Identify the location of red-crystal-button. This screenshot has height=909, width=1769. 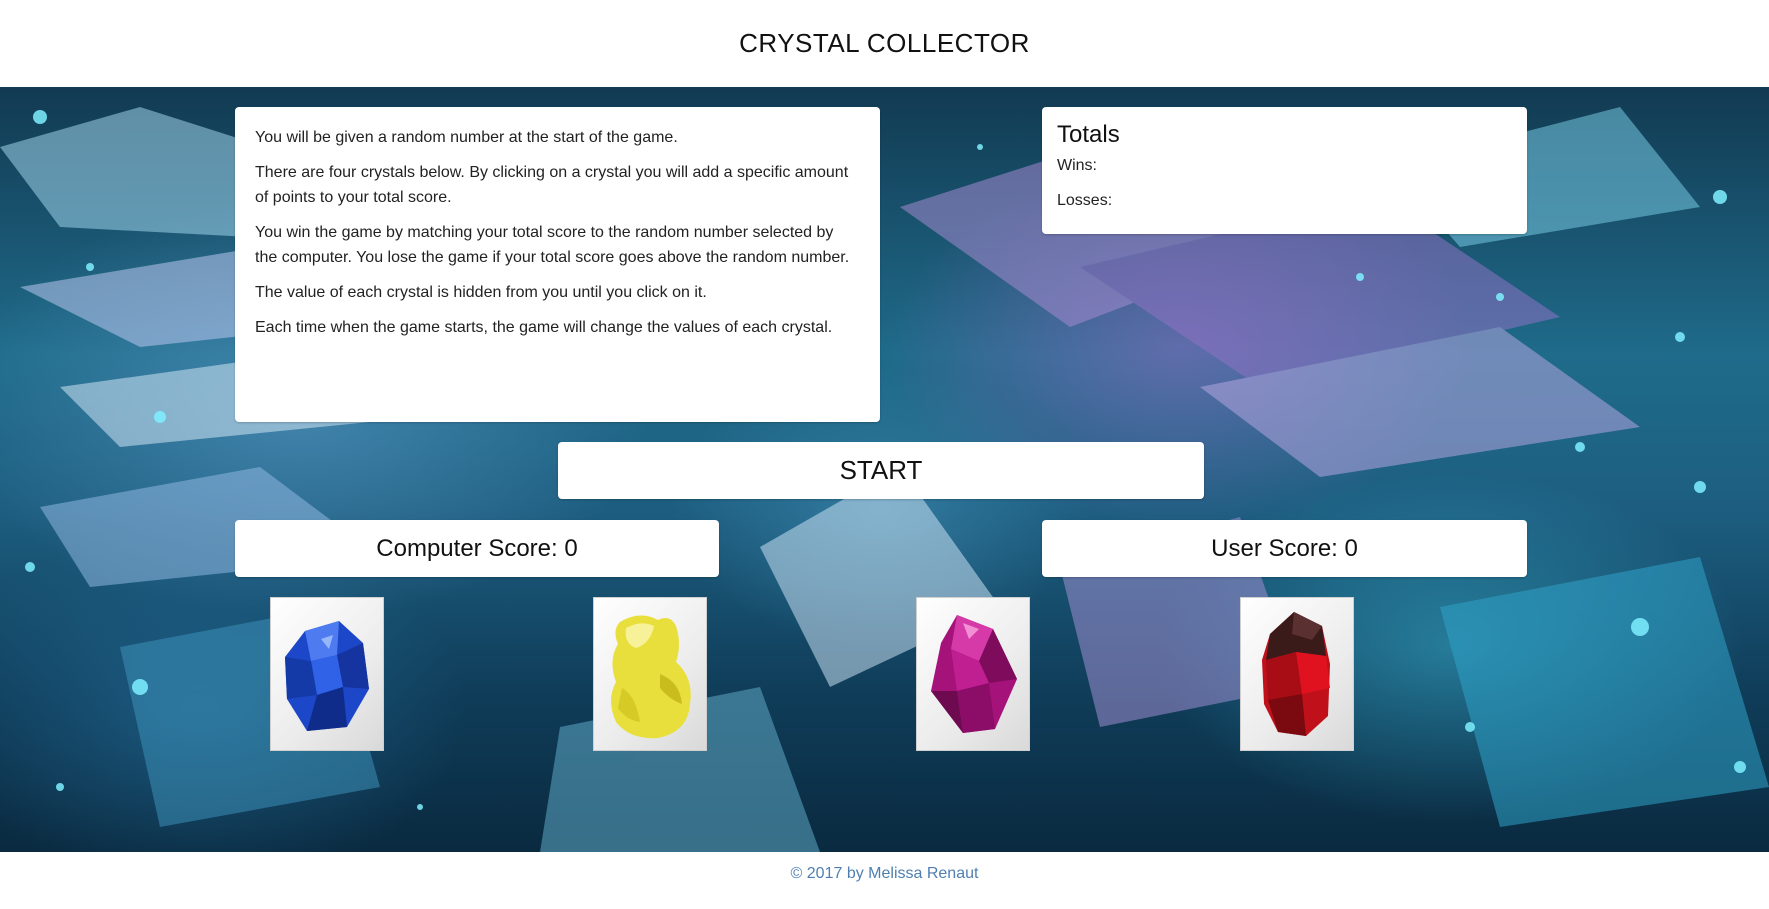
(1297, 674).